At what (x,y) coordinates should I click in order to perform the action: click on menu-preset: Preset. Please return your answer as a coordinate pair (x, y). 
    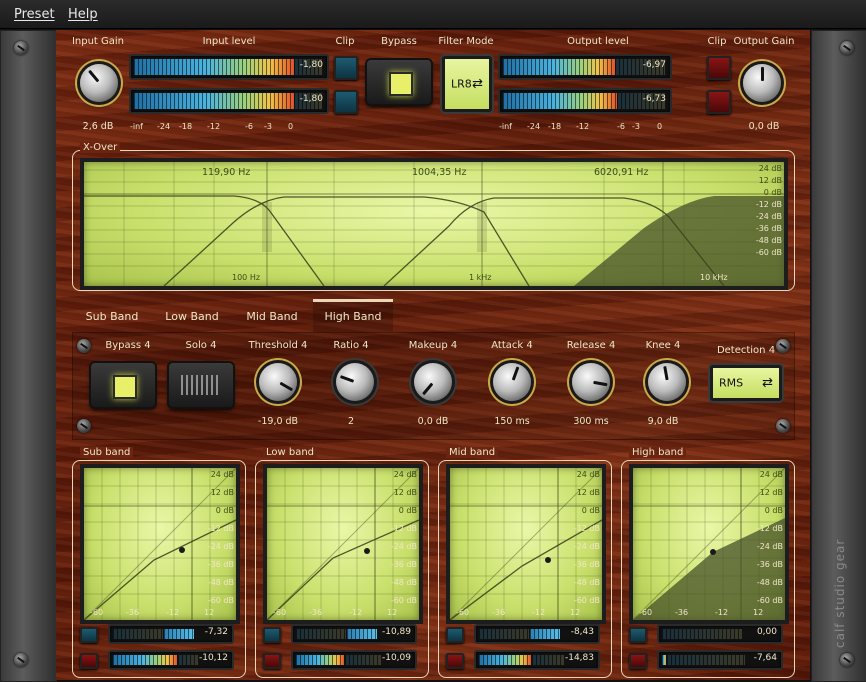
    Looking at the image, I should click on (34, 14).